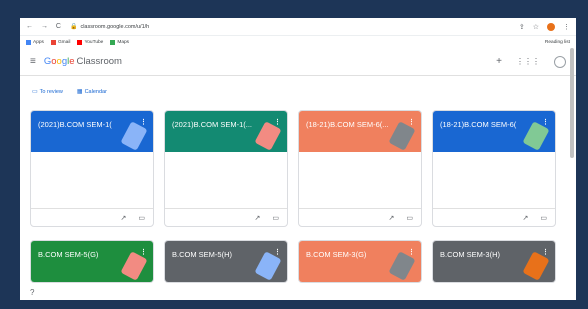 The height and width of the screenshot is (309, 588). What do you see at coordinates (45, 26) in the screenshot?
I see `browser-nav-buttons: ← → C` at bounding box center [45, 26].